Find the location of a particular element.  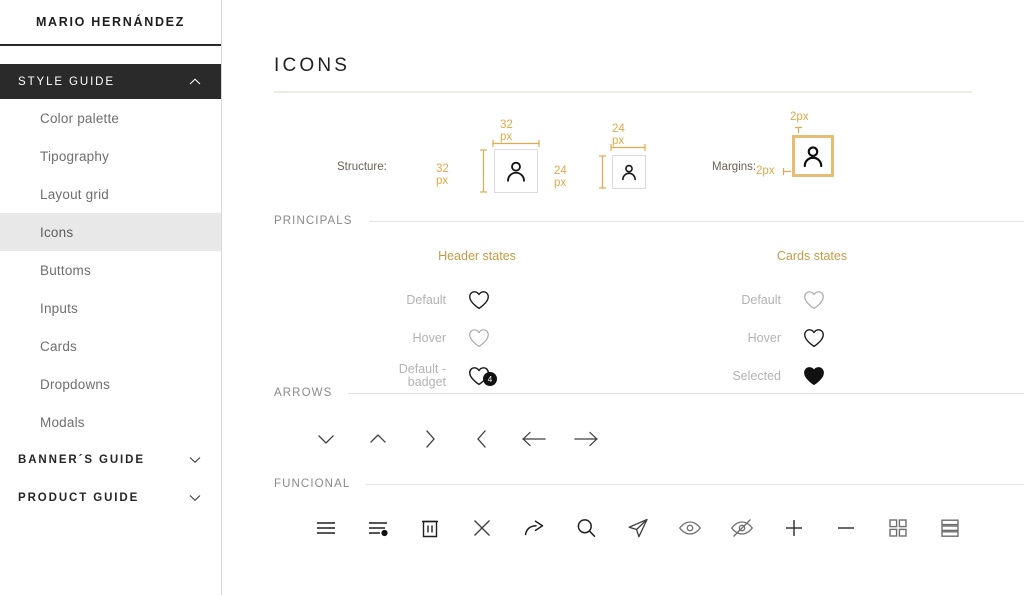

list-view-icon is located at coordinates (950, 528).